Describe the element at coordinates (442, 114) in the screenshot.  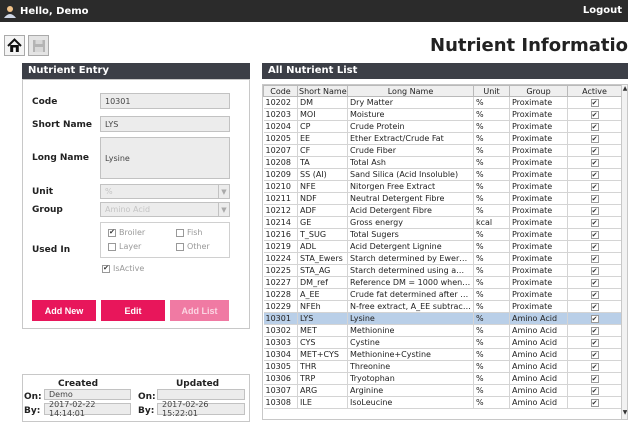
I see `table-row: 10203 MOI Moisture% Proximate ✔` at that location.